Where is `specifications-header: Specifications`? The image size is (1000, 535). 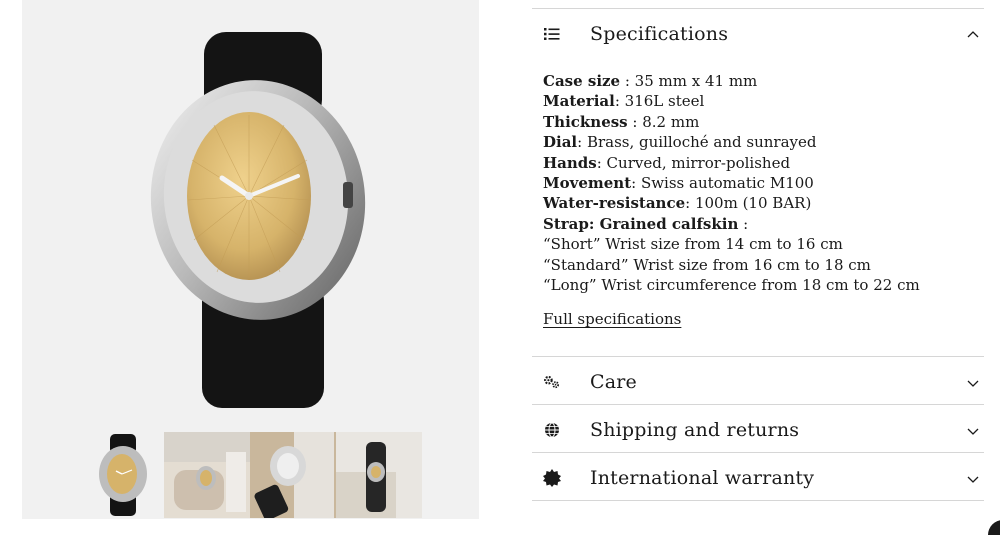
specifications-header: Specifications is located at coordinates (758, 34).